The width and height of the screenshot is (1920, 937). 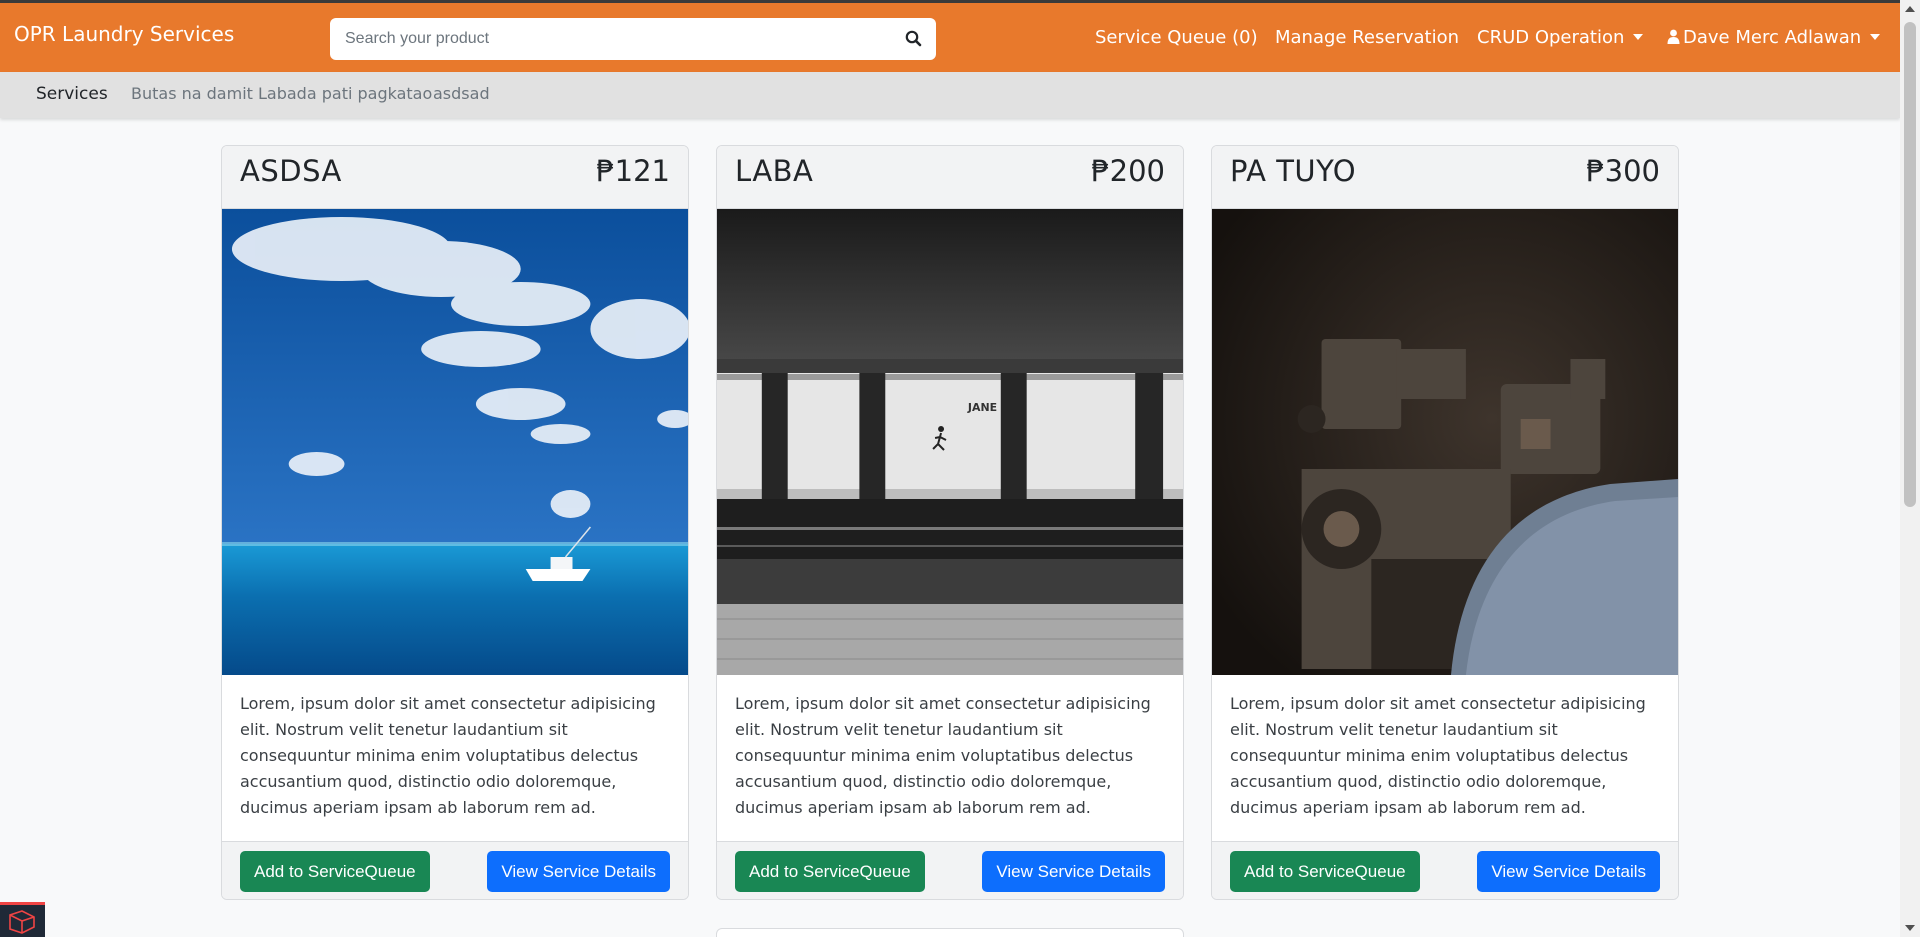 I want to click on scroll-down-arrow-icon, so click(x=1910, y=928).